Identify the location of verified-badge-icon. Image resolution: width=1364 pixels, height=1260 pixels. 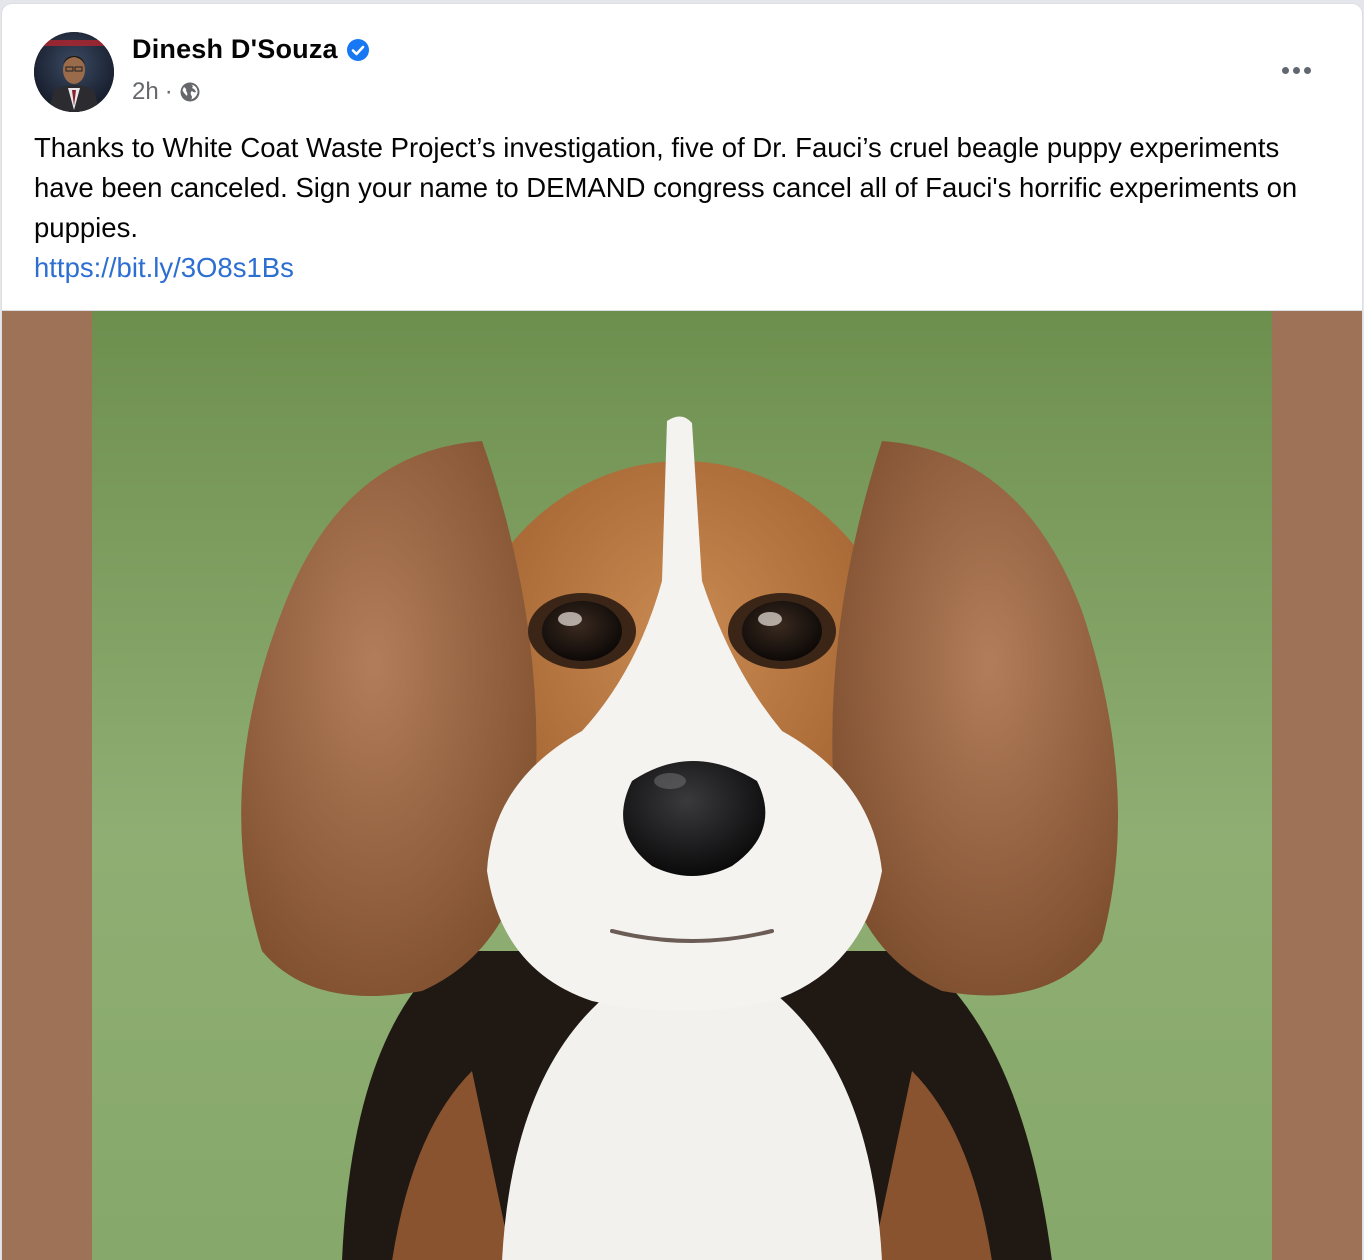
(358, 50).